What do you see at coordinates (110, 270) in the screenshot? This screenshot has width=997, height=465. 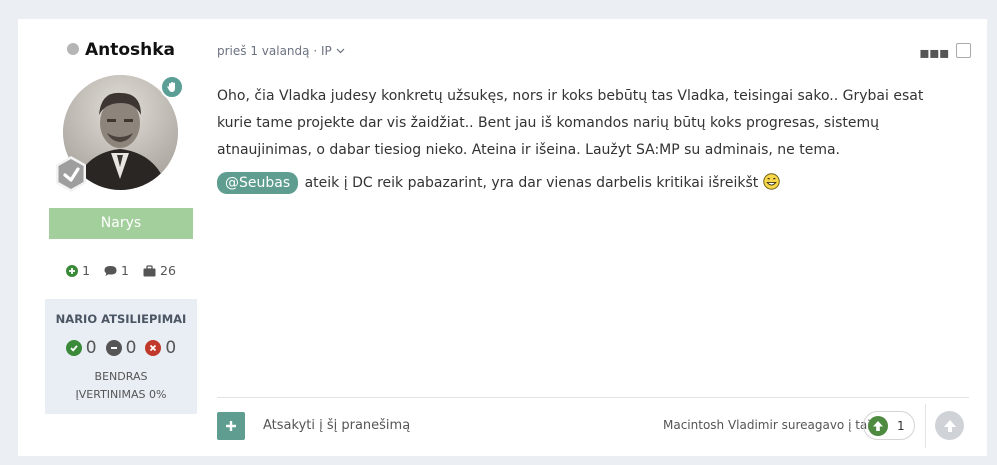 I see `comment-icon` at bounding box center [110, 270].